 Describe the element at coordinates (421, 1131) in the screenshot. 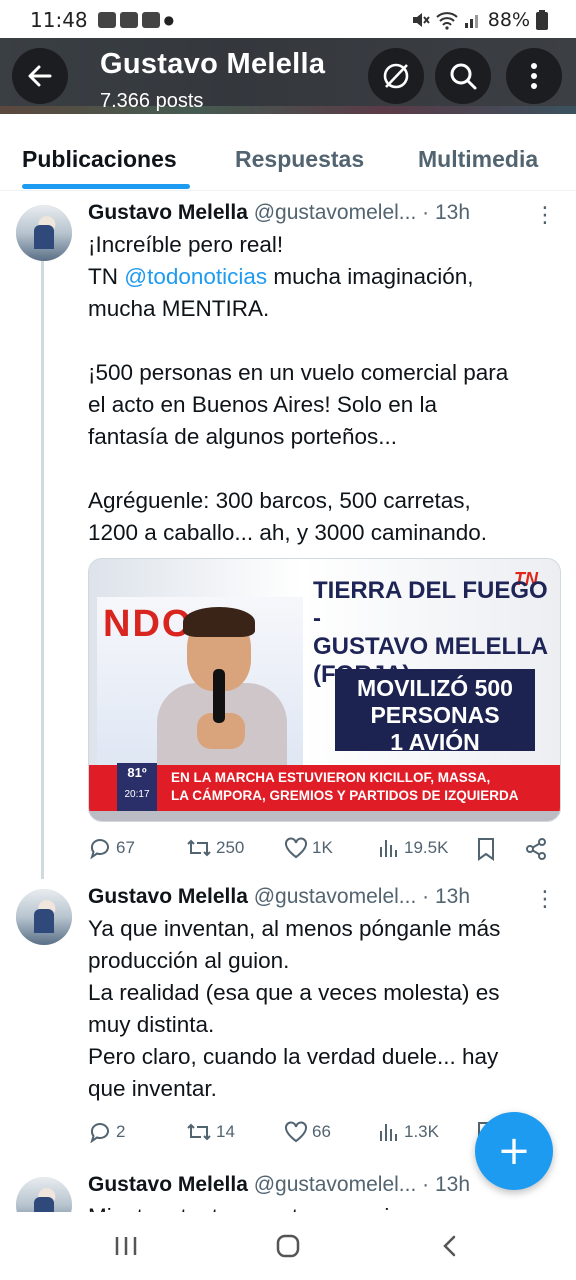

I see `views-count: 1.3K` at that location.